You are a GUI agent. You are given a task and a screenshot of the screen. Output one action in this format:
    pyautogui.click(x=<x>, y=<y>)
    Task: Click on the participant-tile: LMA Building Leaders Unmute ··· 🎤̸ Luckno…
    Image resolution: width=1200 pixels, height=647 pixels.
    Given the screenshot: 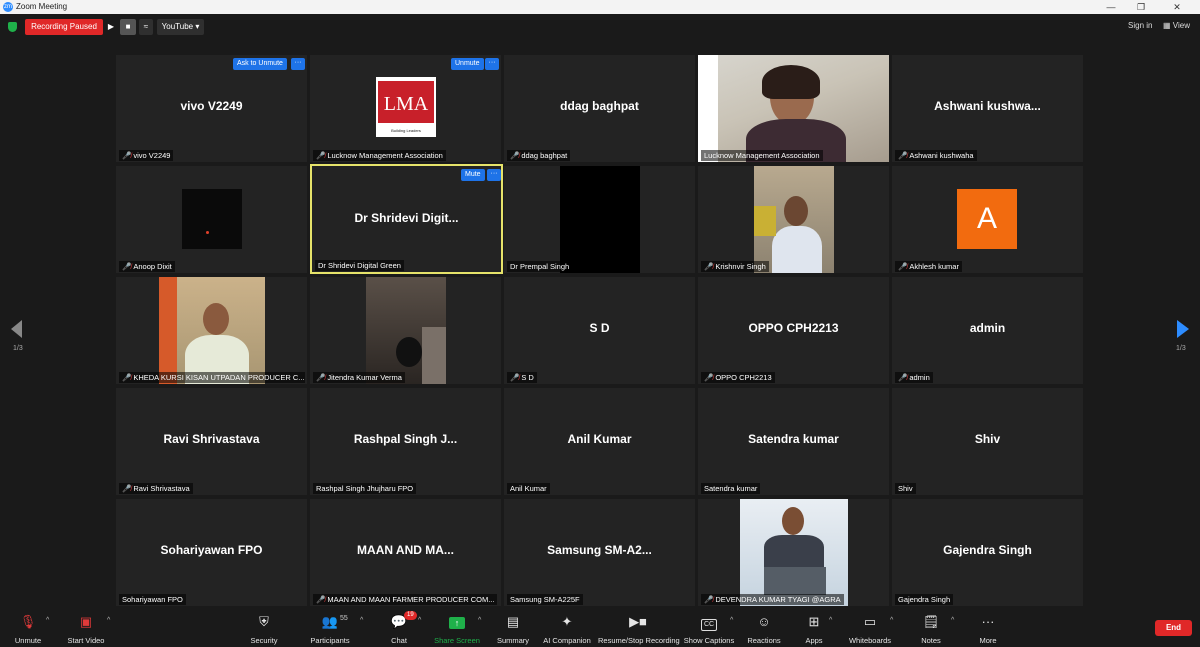 What is the action you would take?
    pyautogui.click(x=405, y=108)
    